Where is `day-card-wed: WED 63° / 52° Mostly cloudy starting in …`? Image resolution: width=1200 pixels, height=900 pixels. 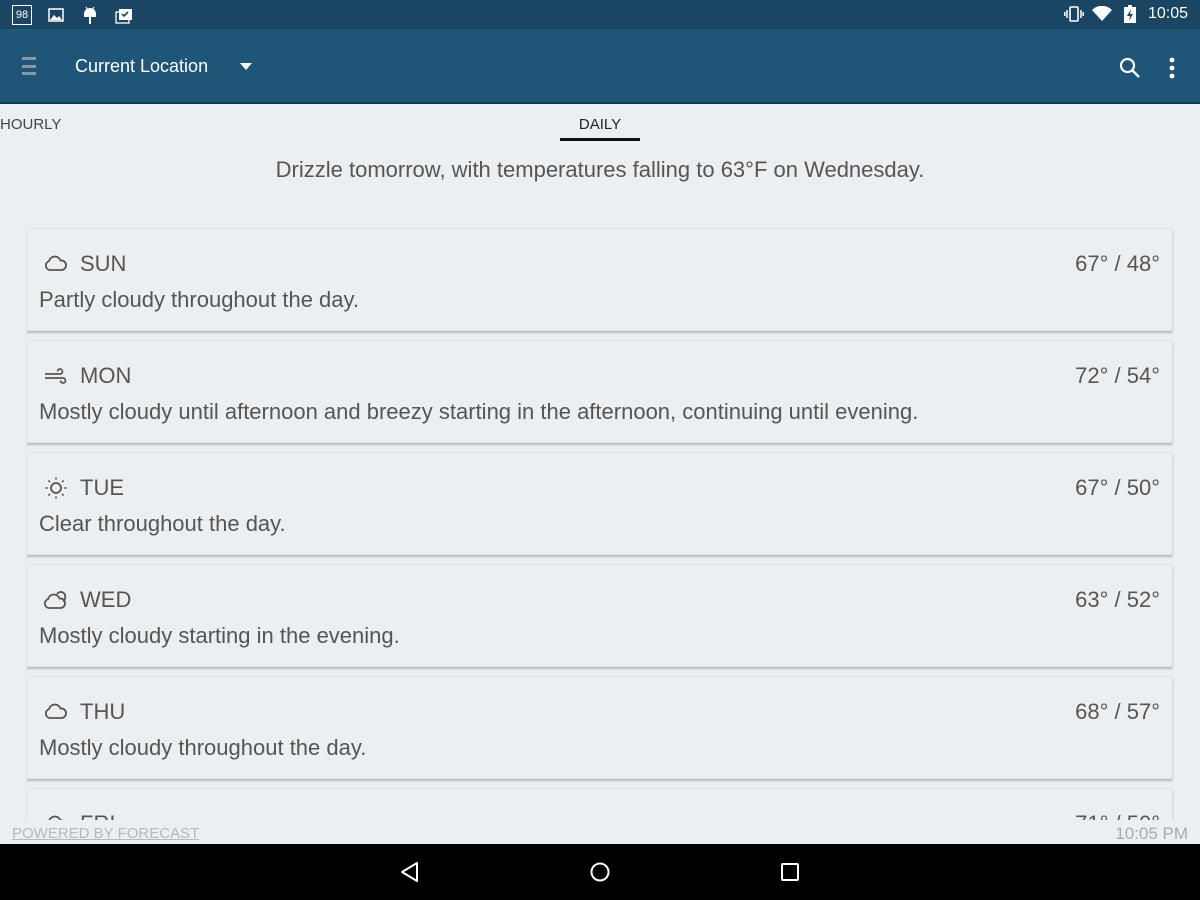
day-card-wed: WED 63° / 52° Mostly cloudy starting in … is located at coordinates (599, 615).